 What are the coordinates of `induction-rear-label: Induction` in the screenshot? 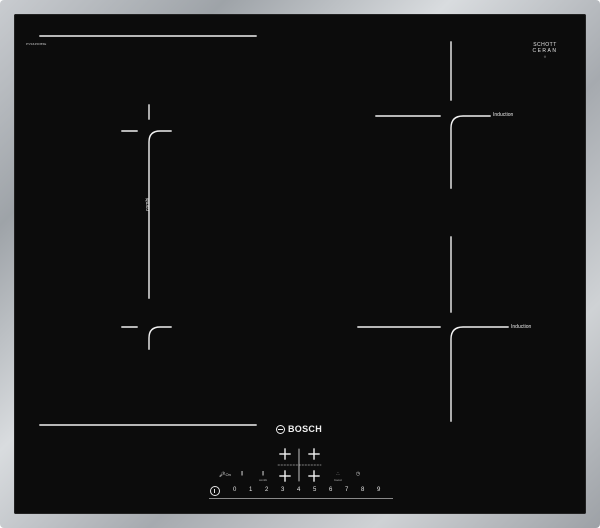 It's located at (503, 115).